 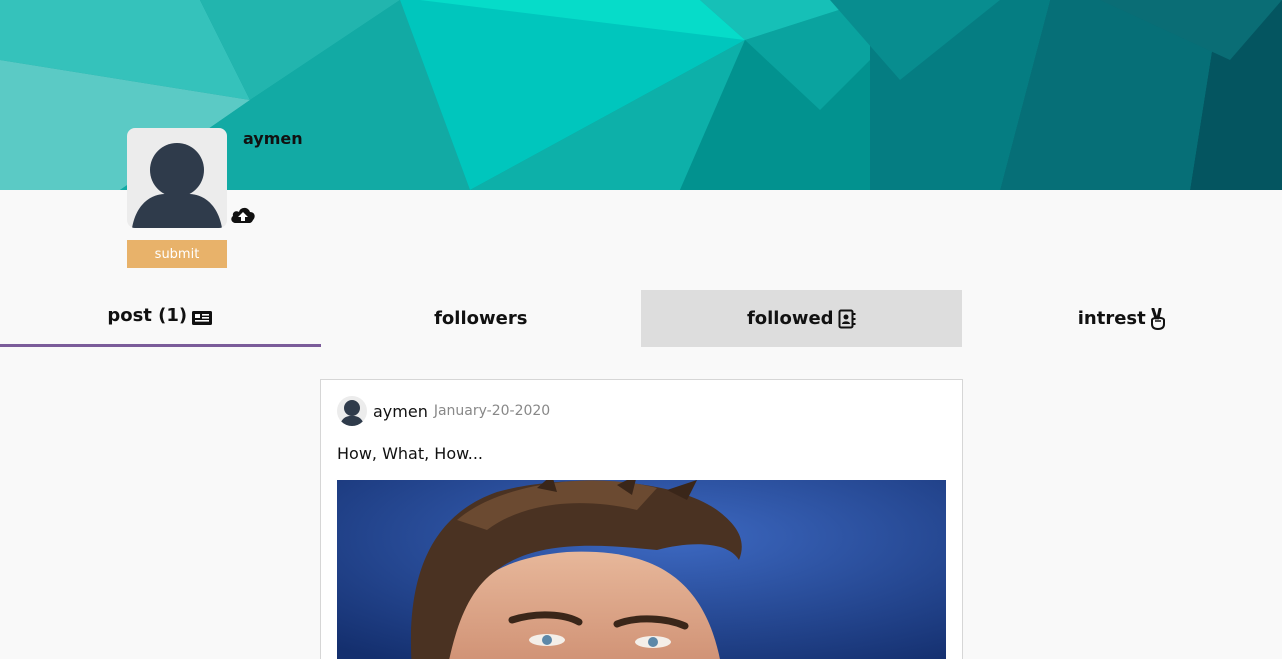 I want to click on post-date: January-20-2020, so click(x=492, y=411).